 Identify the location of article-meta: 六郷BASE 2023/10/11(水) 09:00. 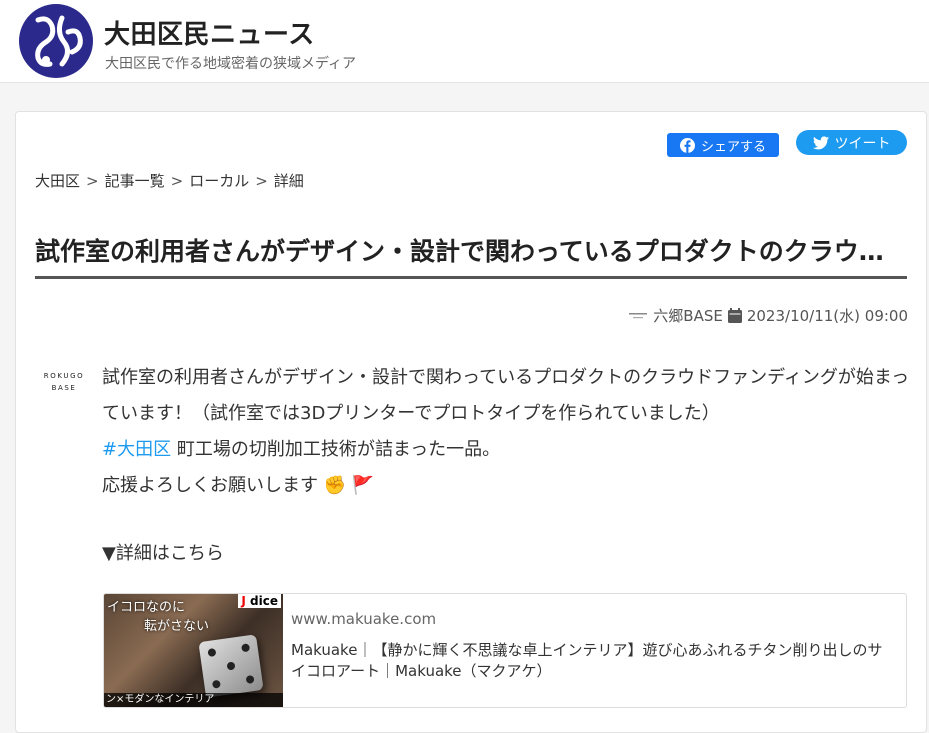
(768, 315).